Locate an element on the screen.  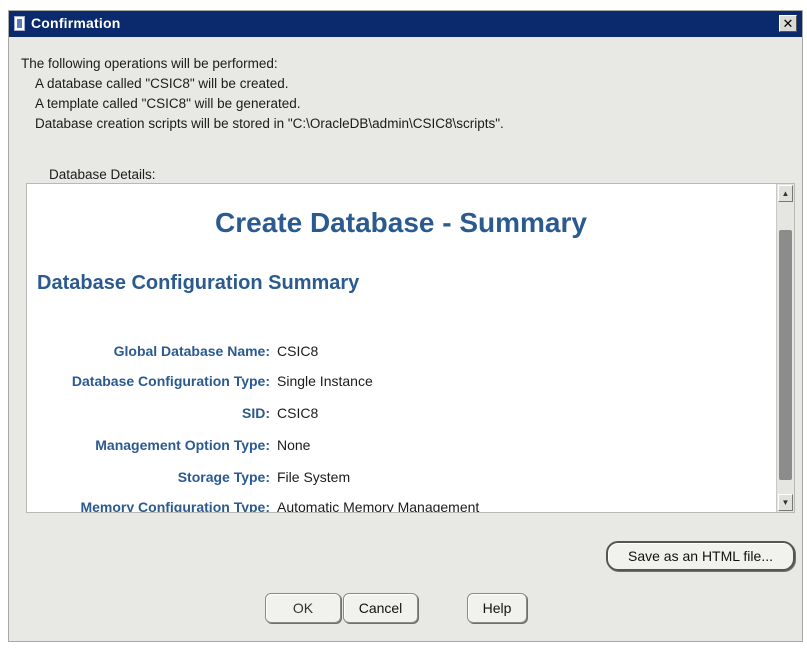
summary-key: Global Database Name: is located at coordinates (191, 351).